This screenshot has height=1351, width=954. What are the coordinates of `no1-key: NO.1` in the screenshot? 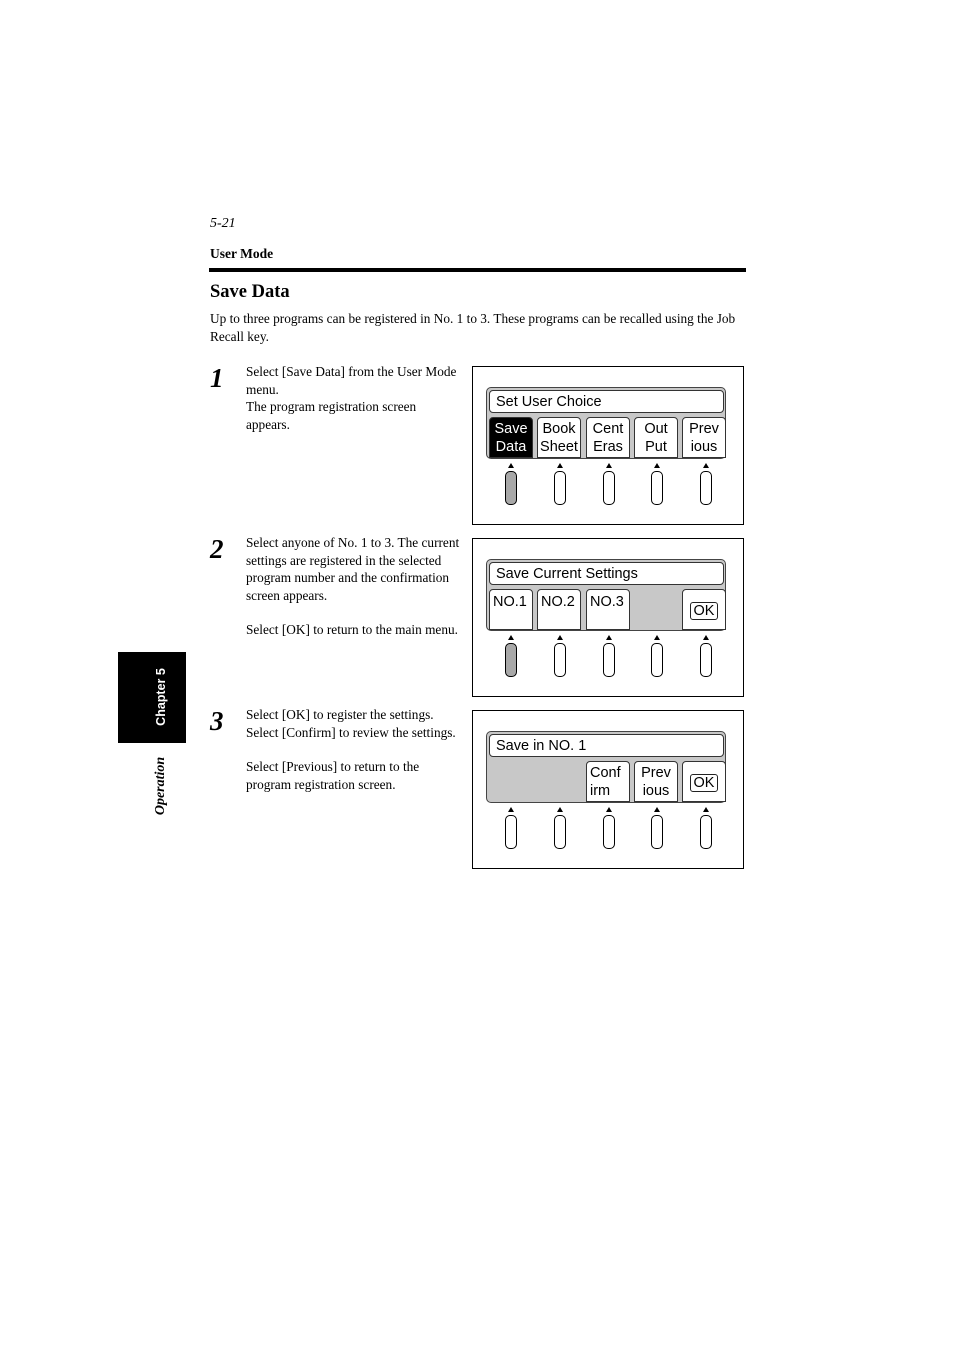 It's located at (511, 609).